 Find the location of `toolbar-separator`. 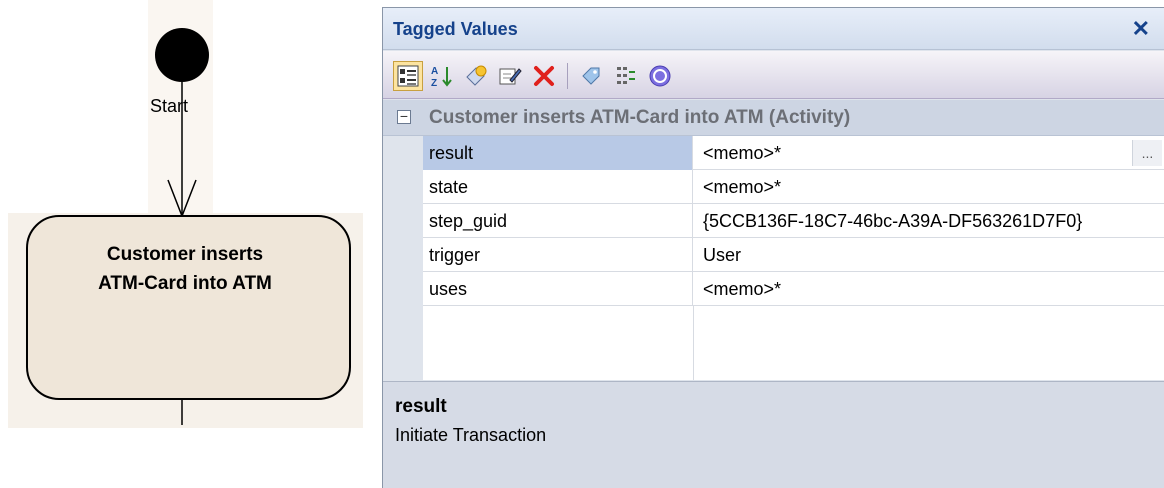

toolbar-separator is located at coordinates (567, 76).